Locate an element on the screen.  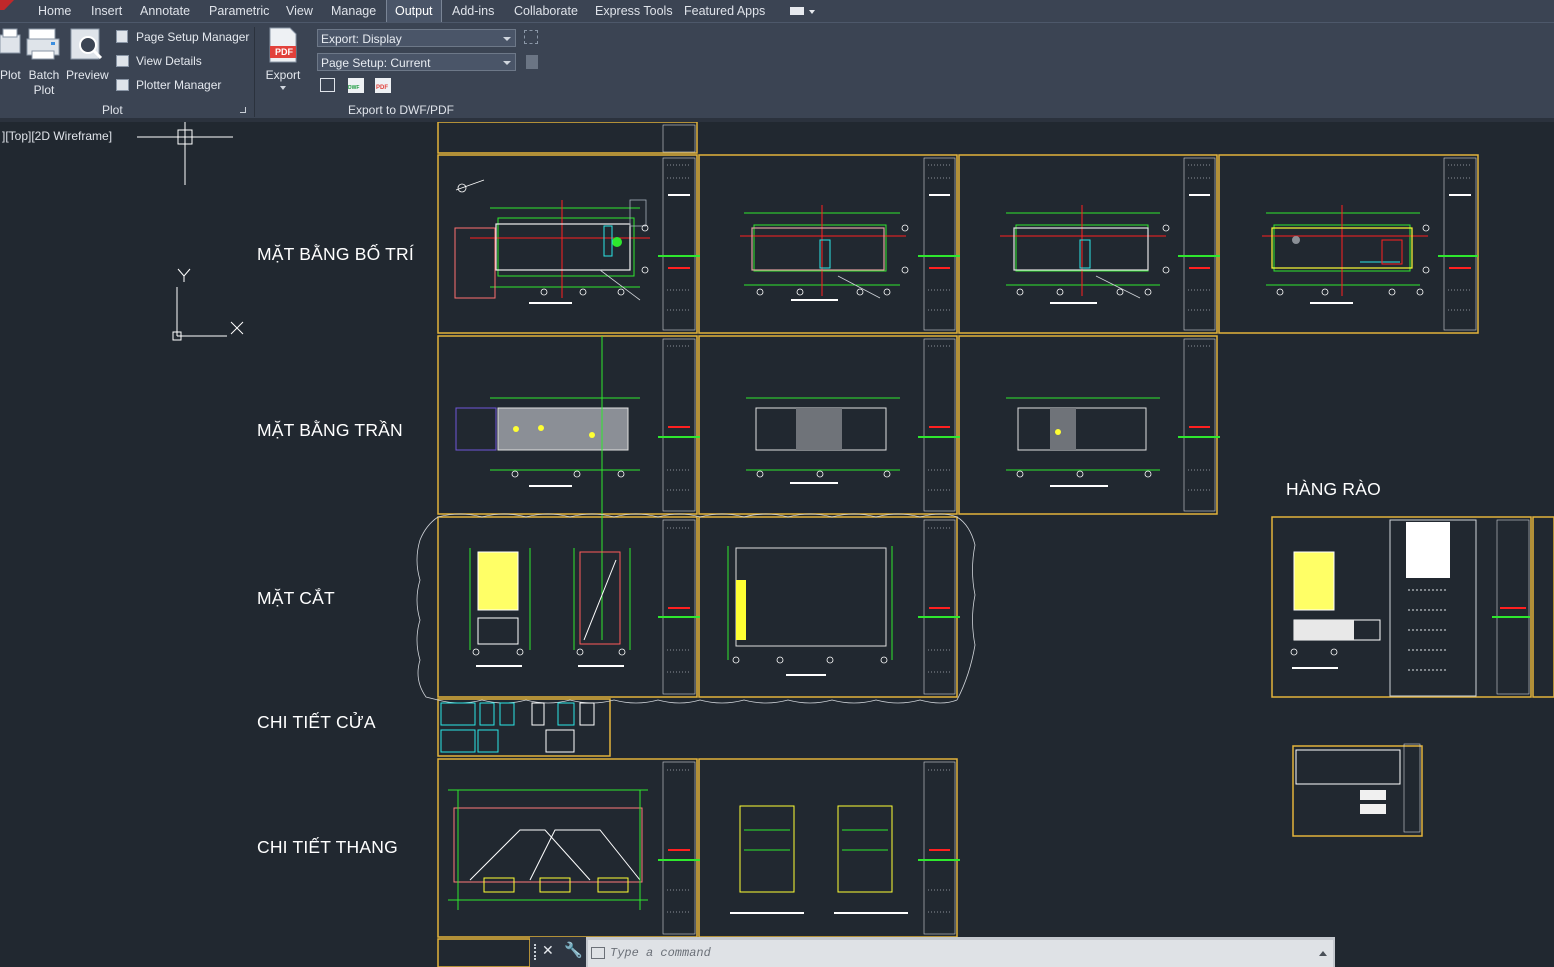
preview-export-icon is located at coordinates (327, 85).